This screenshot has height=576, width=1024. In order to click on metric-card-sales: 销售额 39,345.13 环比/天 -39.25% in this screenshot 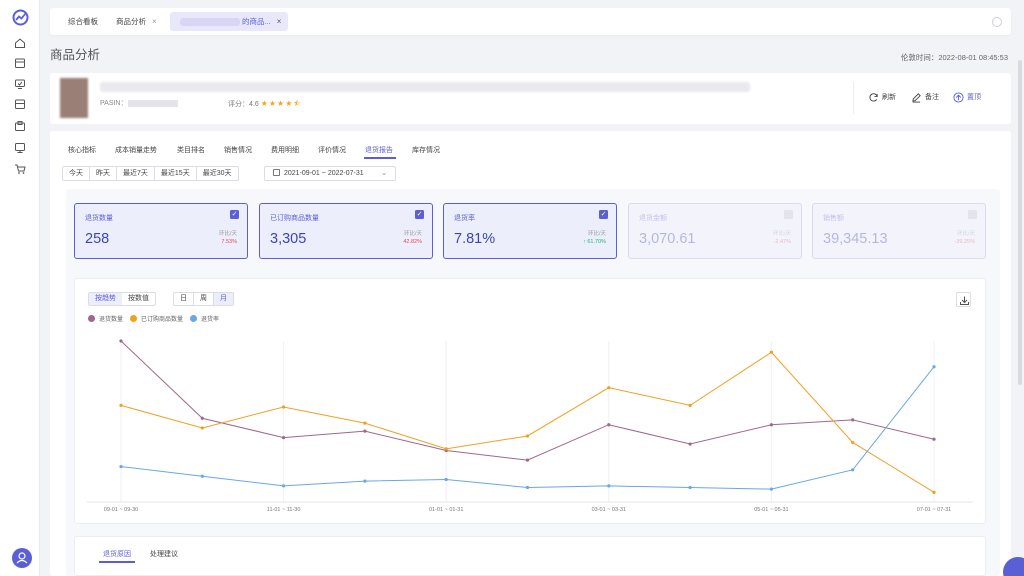, I will do `click(899, 231)`.